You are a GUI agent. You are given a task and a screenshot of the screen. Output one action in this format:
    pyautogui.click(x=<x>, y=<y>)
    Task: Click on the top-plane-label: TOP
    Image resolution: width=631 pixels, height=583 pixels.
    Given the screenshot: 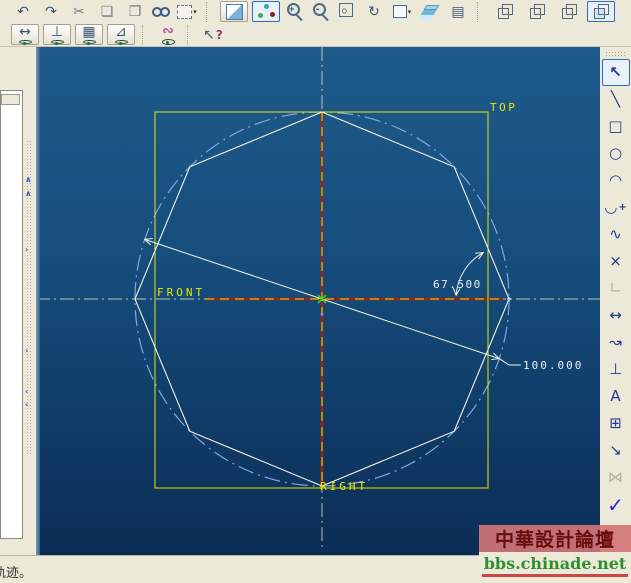 What is the action you would take?
    pyautogui.click(x=503, y=107)
    